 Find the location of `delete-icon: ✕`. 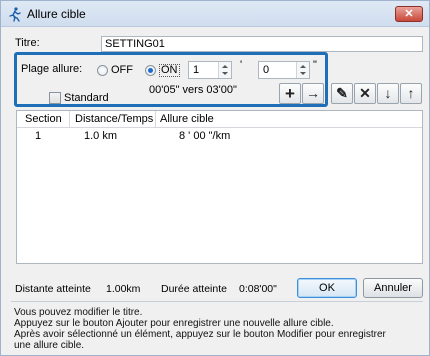

delete-icon: ✕ is located at coordinates (365, 93).